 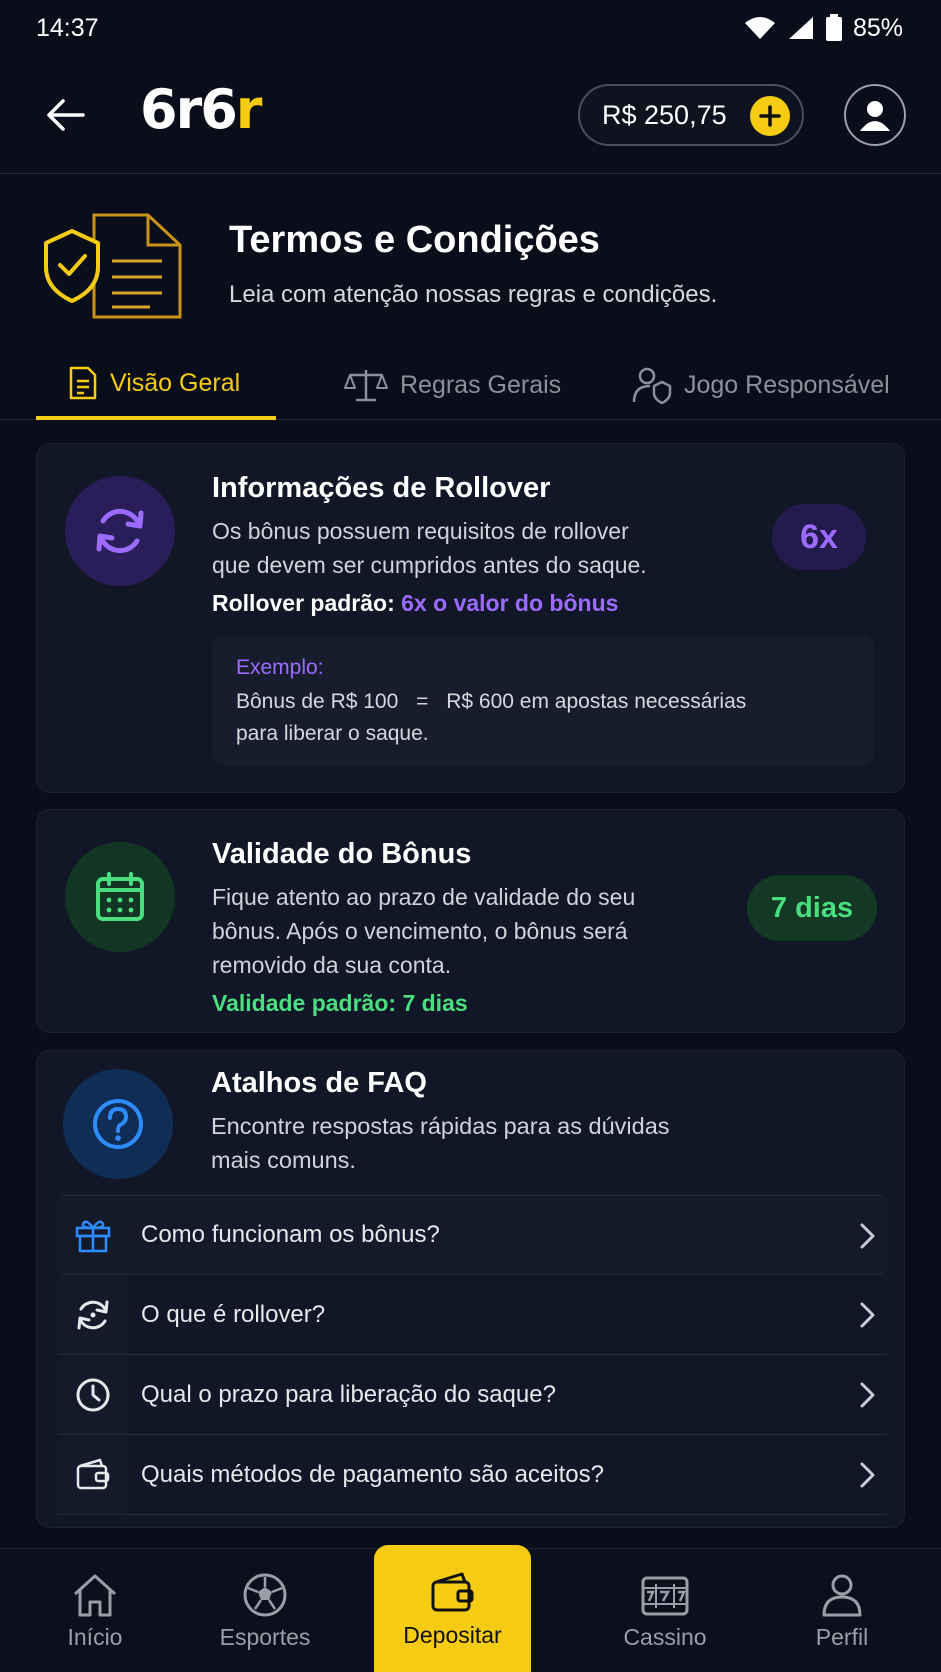 What do you see at coordinates (833, 27) in the screenshot?
I see `battery-icon` at bounding box center [833, 27].